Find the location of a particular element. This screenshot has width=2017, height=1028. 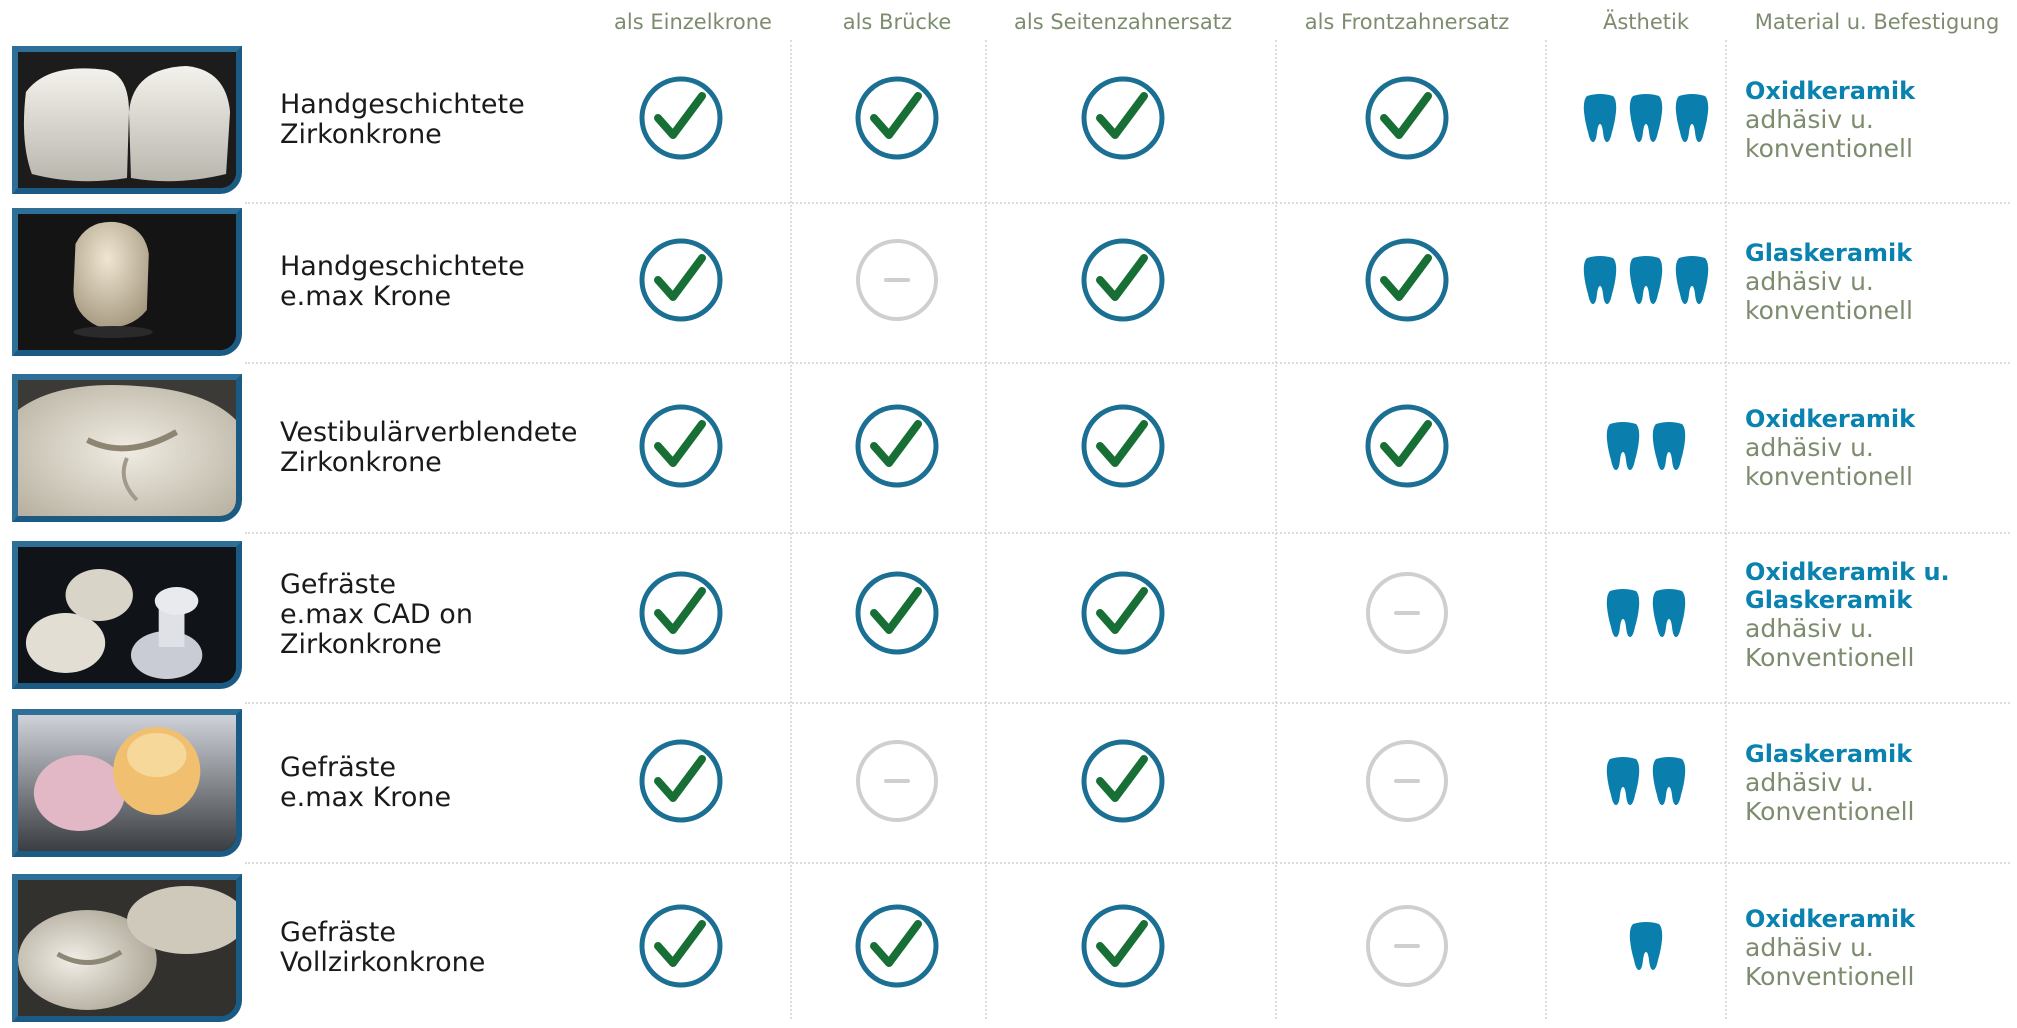

crown-name: Handgeschichtete e.max Krone is located at coordinates (440, 282).